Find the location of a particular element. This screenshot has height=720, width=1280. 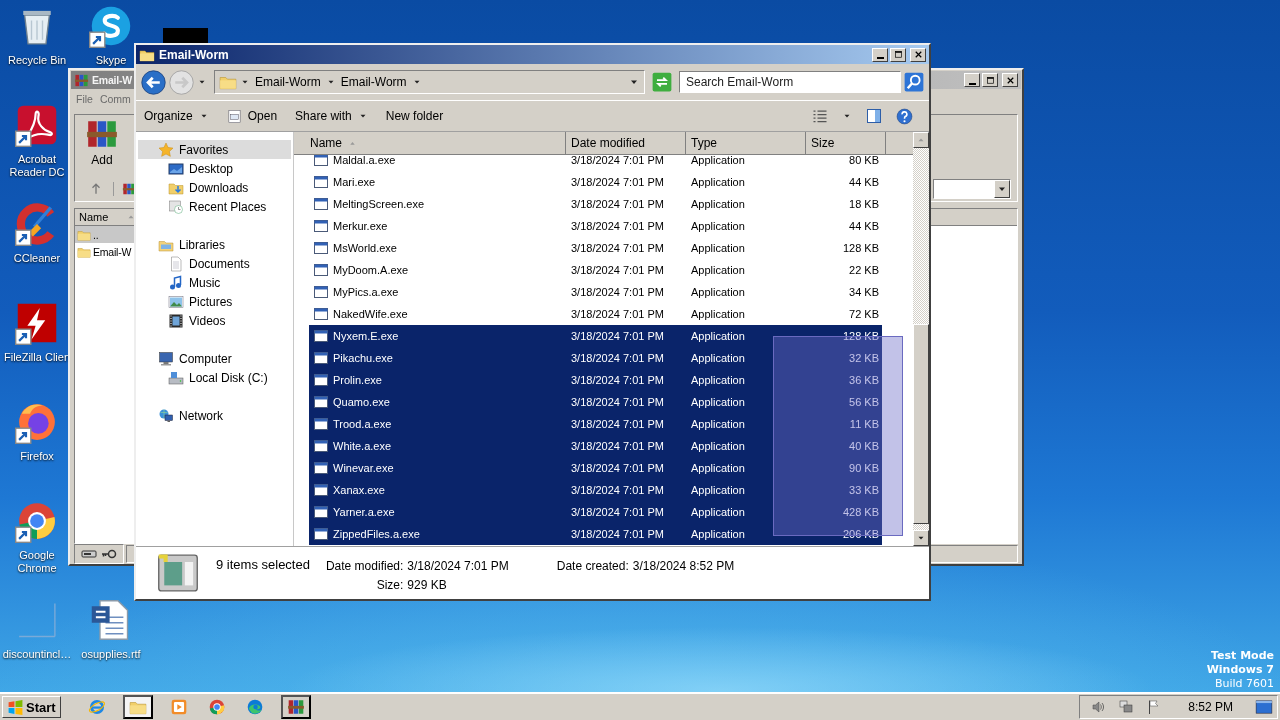

nav-item: Pictures is located at coordinates (214, 301).